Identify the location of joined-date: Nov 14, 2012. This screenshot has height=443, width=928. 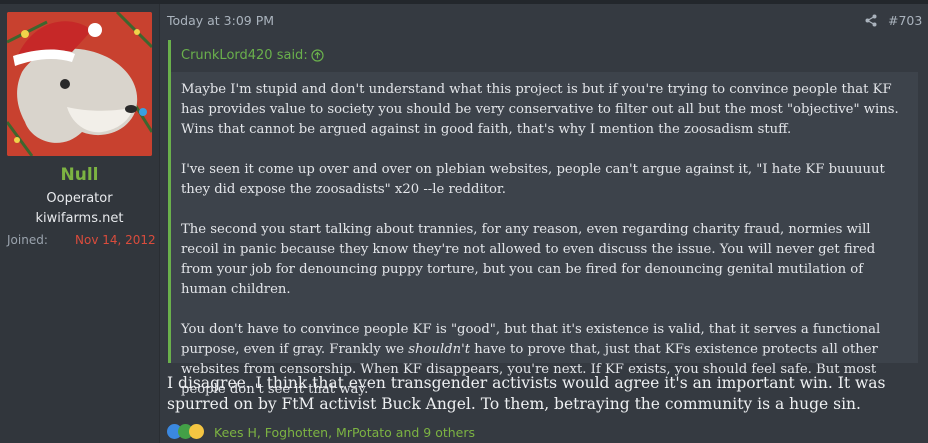
(115, 240).